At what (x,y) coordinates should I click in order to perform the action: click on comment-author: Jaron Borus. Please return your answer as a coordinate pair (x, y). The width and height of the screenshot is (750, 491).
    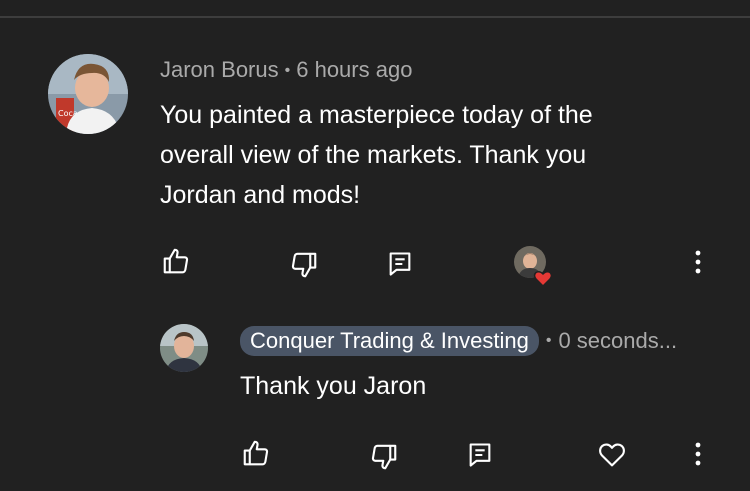
    Looking at the image, I should click on (219, 69).